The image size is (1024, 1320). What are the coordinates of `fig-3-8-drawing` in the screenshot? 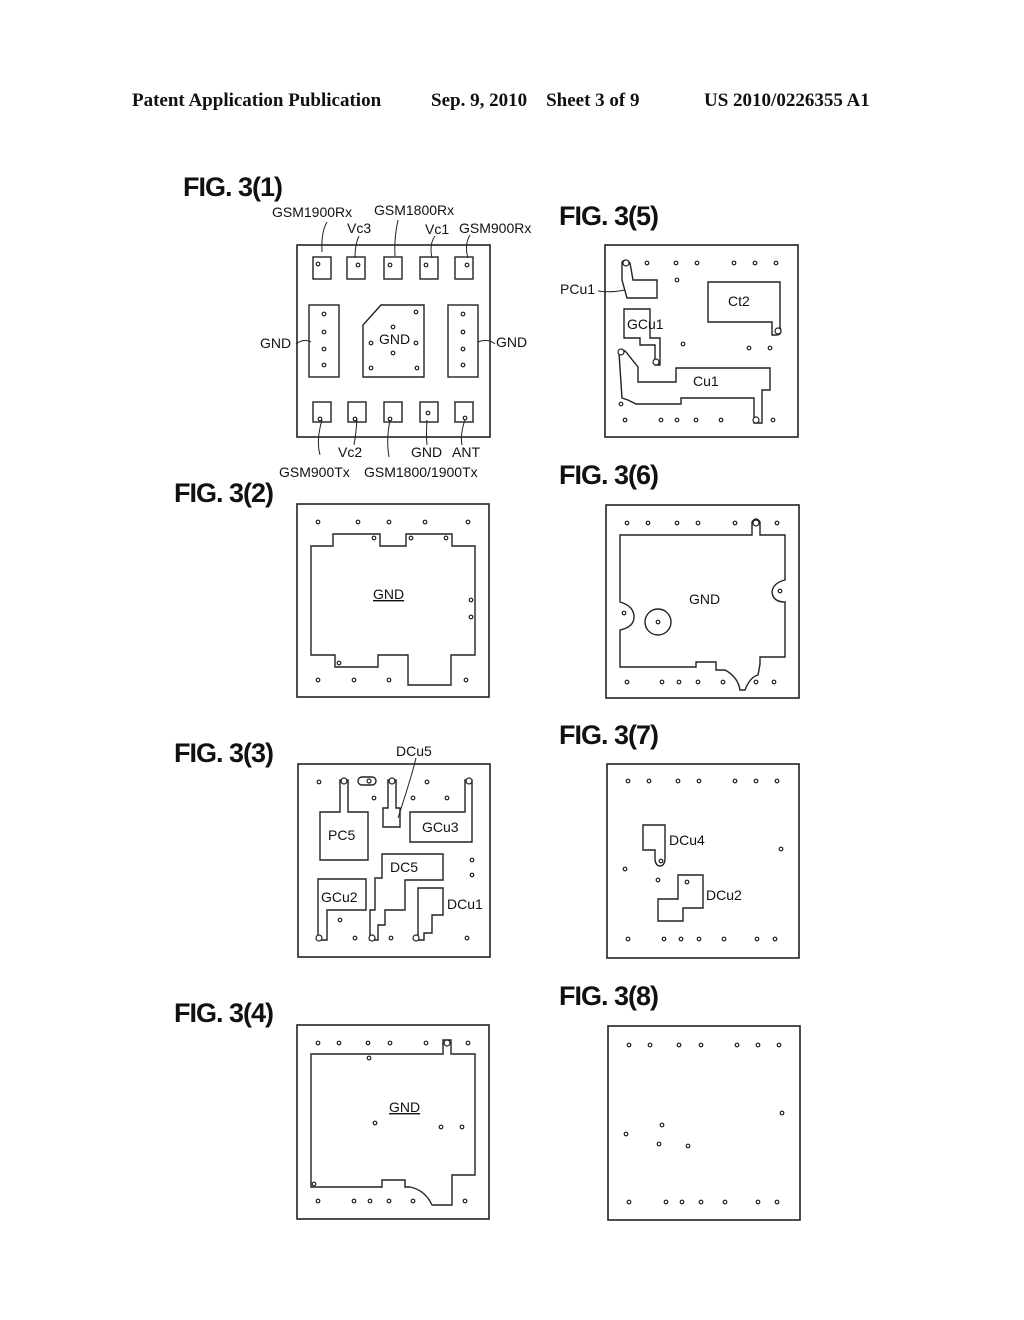 It's located at (704, 1123).